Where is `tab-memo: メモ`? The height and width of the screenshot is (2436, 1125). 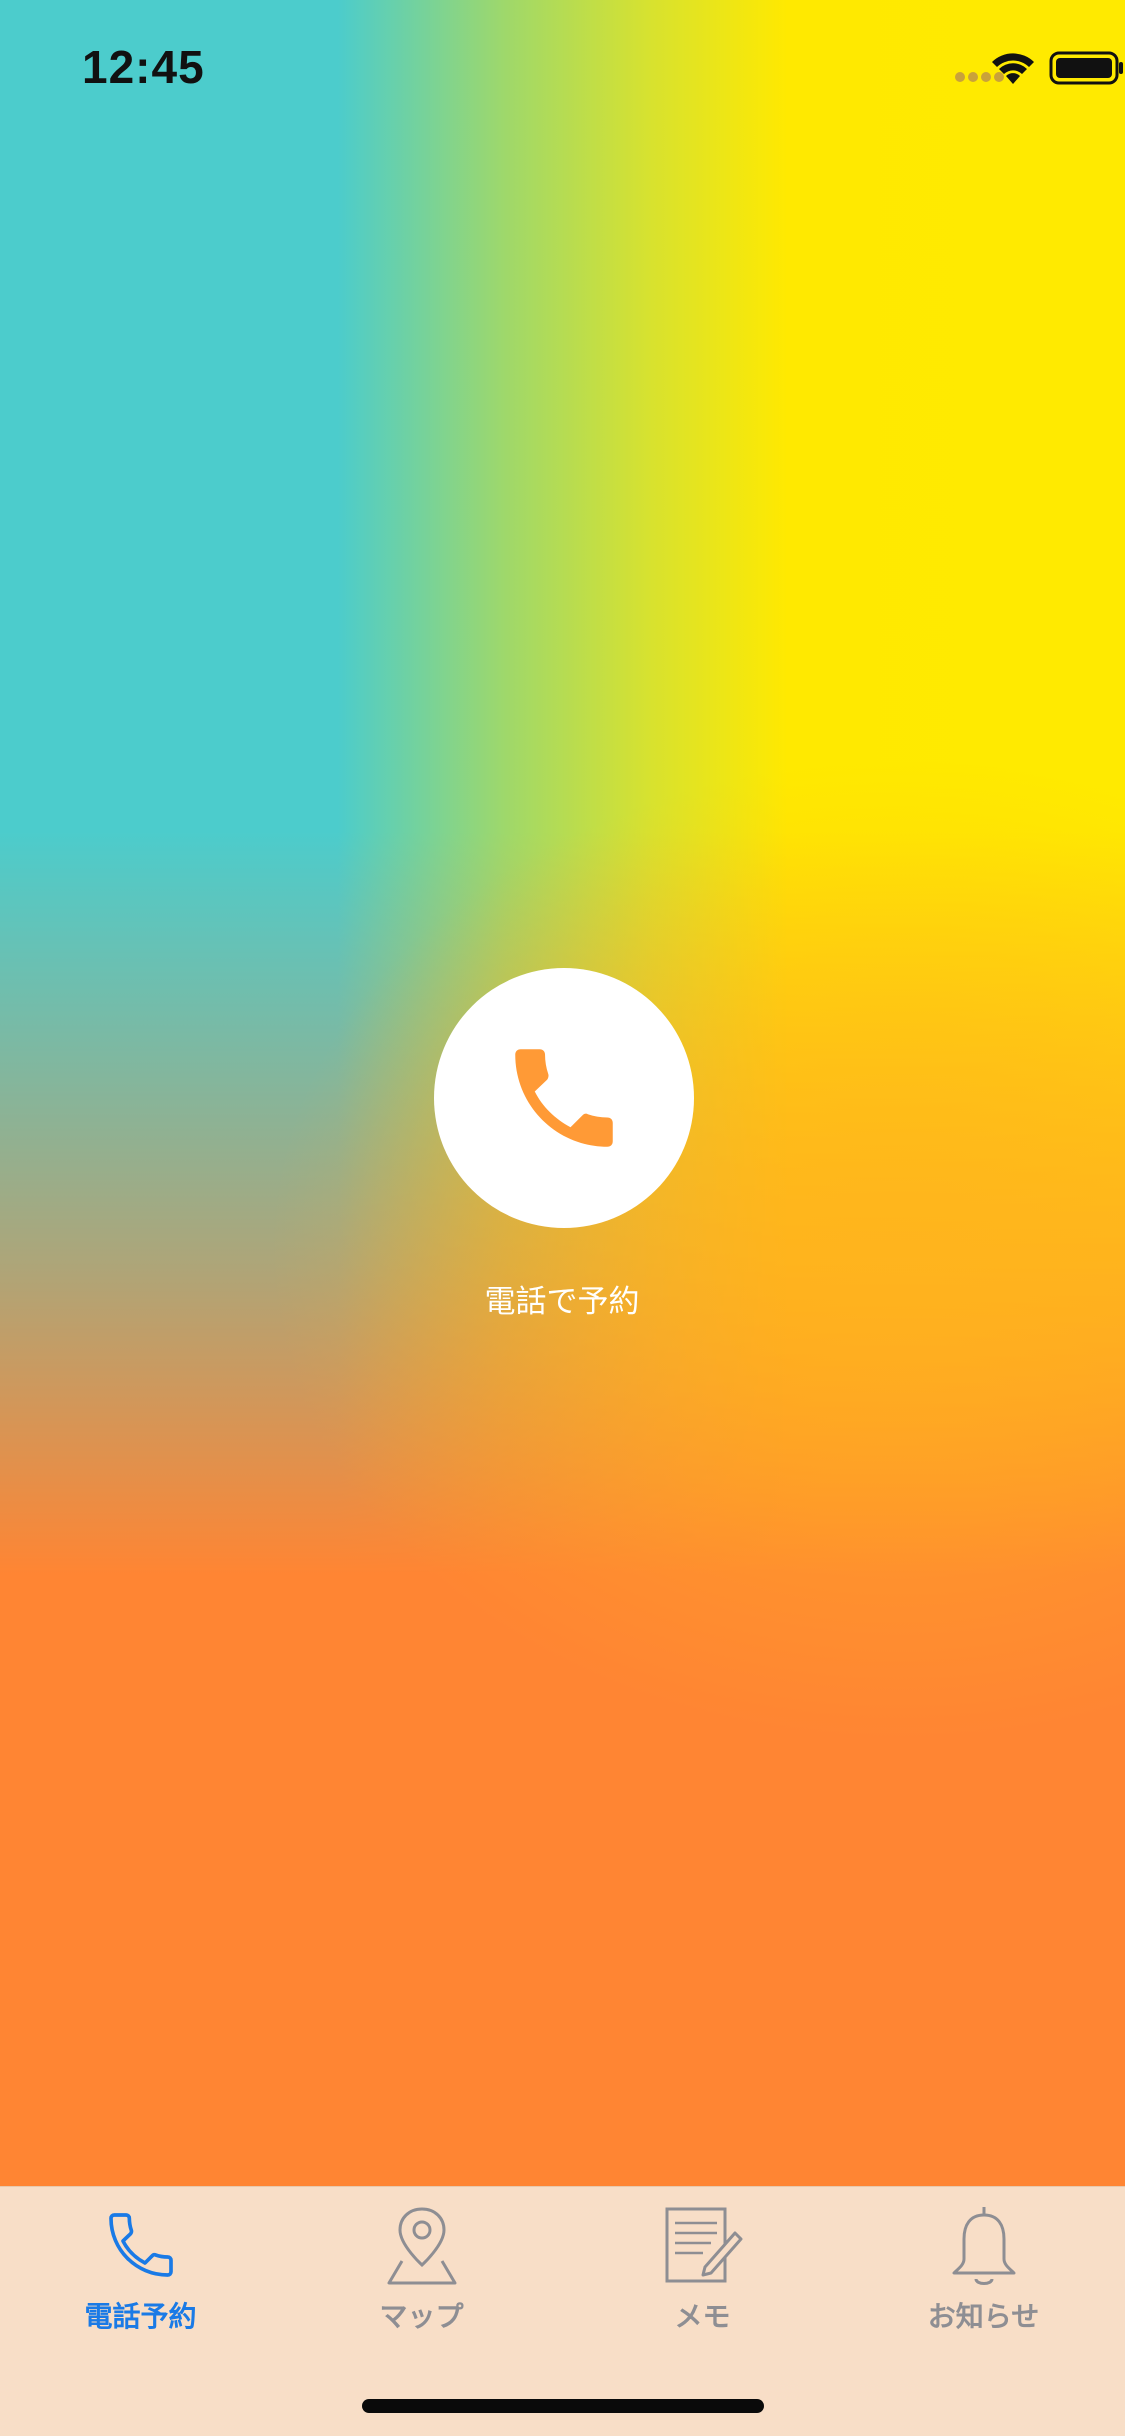 tab-memo: メモ is located at coordinates (702, 2267).